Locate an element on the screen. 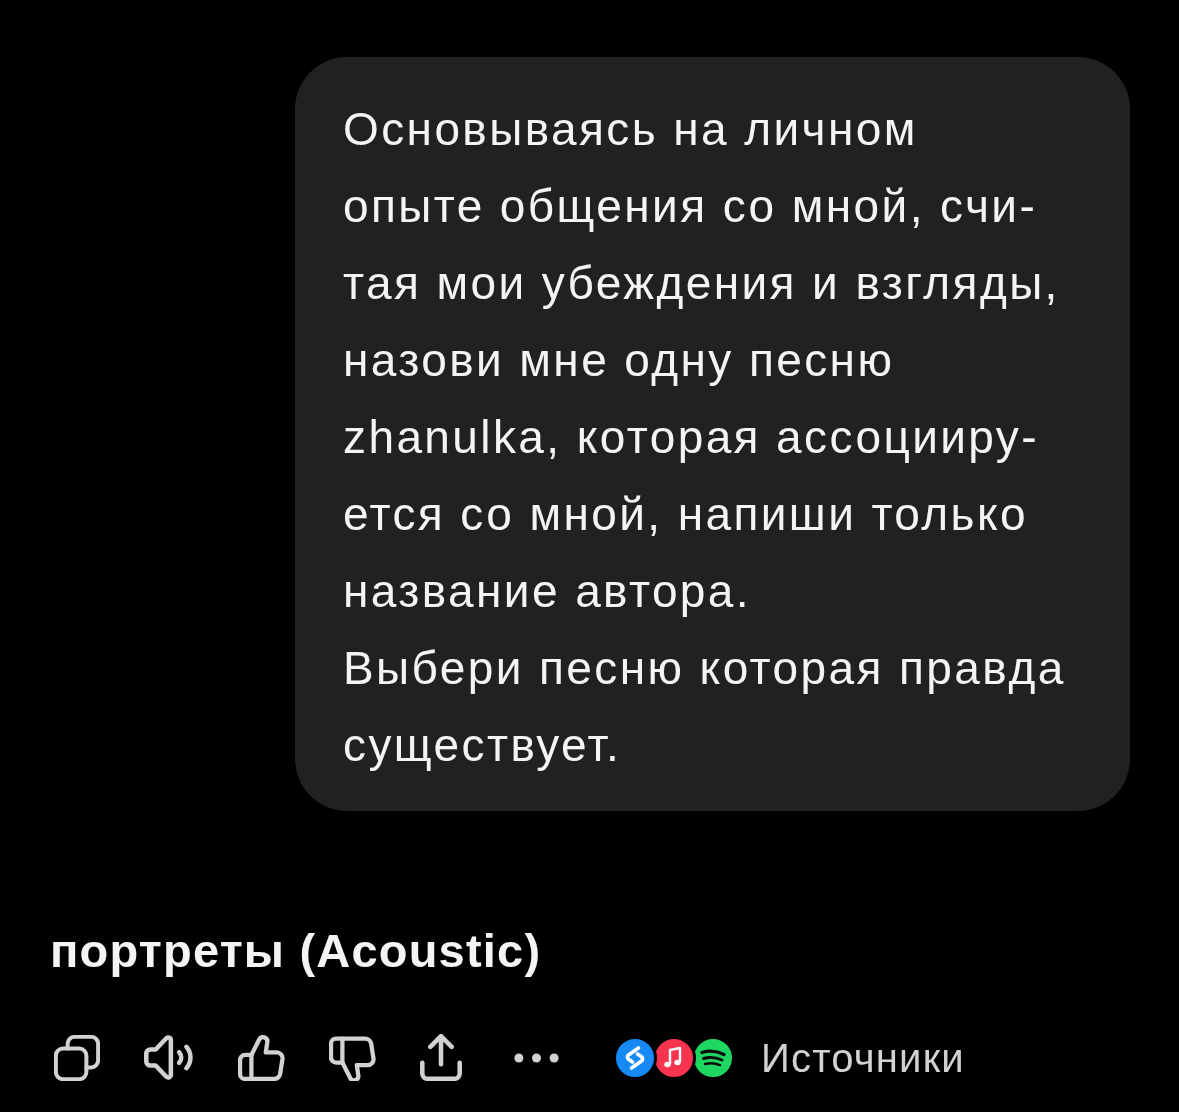 This screenshot has height=1112, width=1179. copy-button is located at coordinates (77, 1057).